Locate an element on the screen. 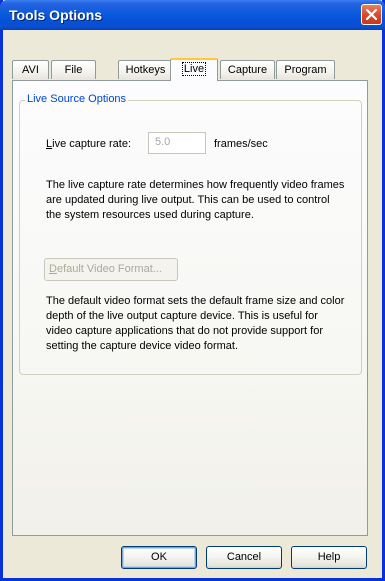 Image resolution: width=385 pixels, height=581 pixels. close-icon is located at coordinates (371, 14).